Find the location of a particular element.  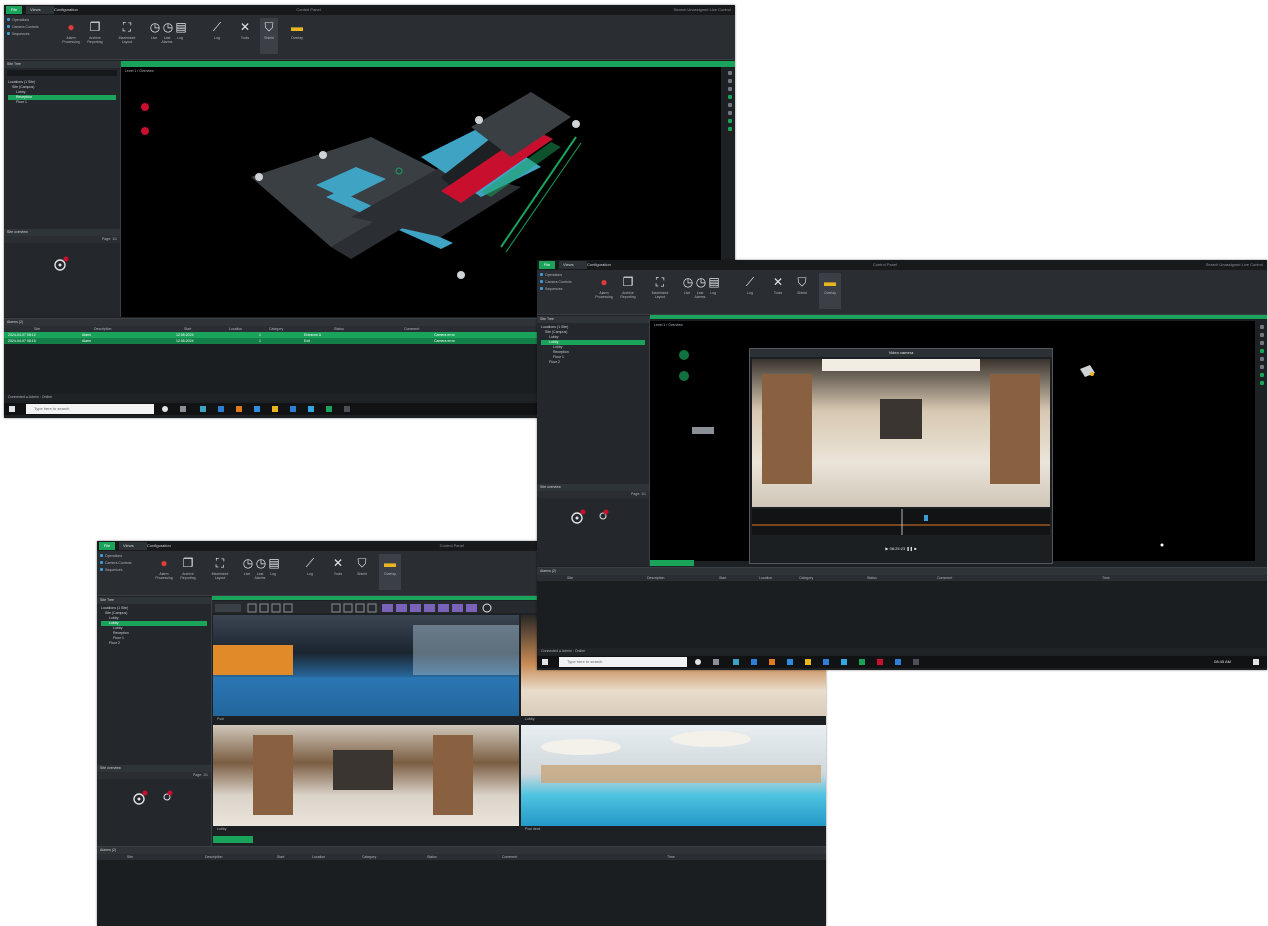

play-icon: ▶ is located at coordinates (886, 548).